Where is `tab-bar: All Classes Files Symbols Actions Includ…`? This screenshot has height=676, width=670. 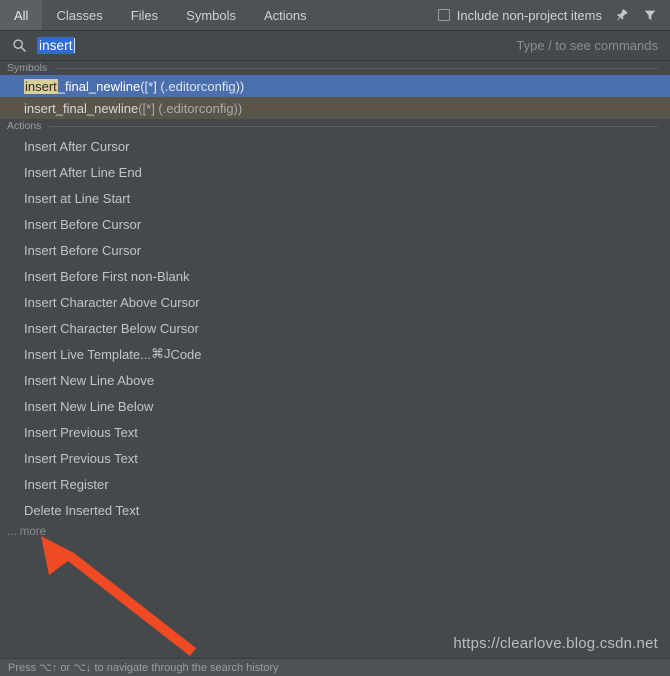 tab-bar: All Classes Files Symbols Actions Includ… is located at coordinates (335, 15).